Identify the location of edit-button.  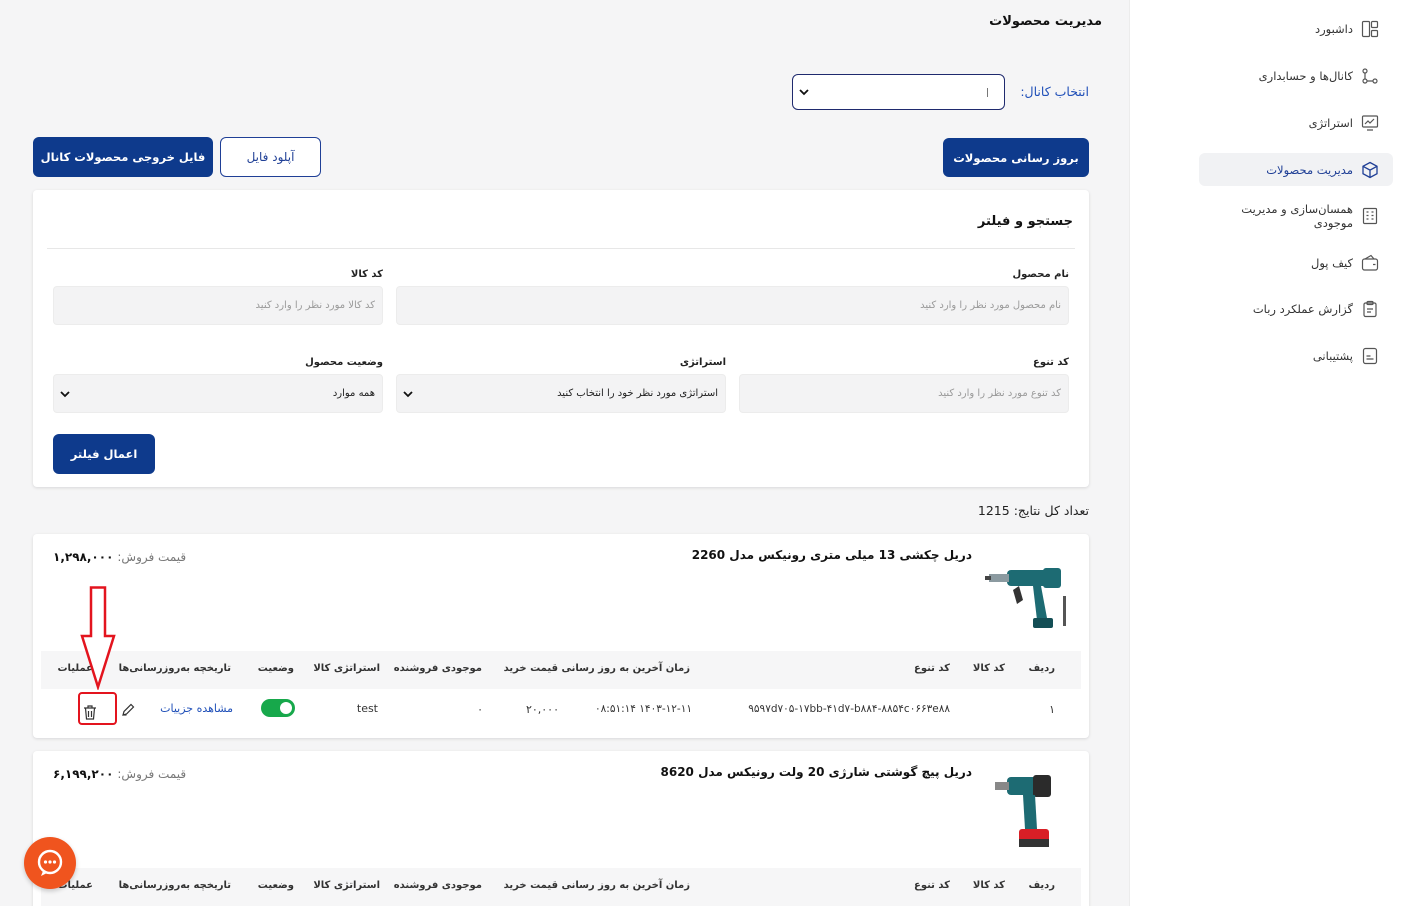
(128, 710).